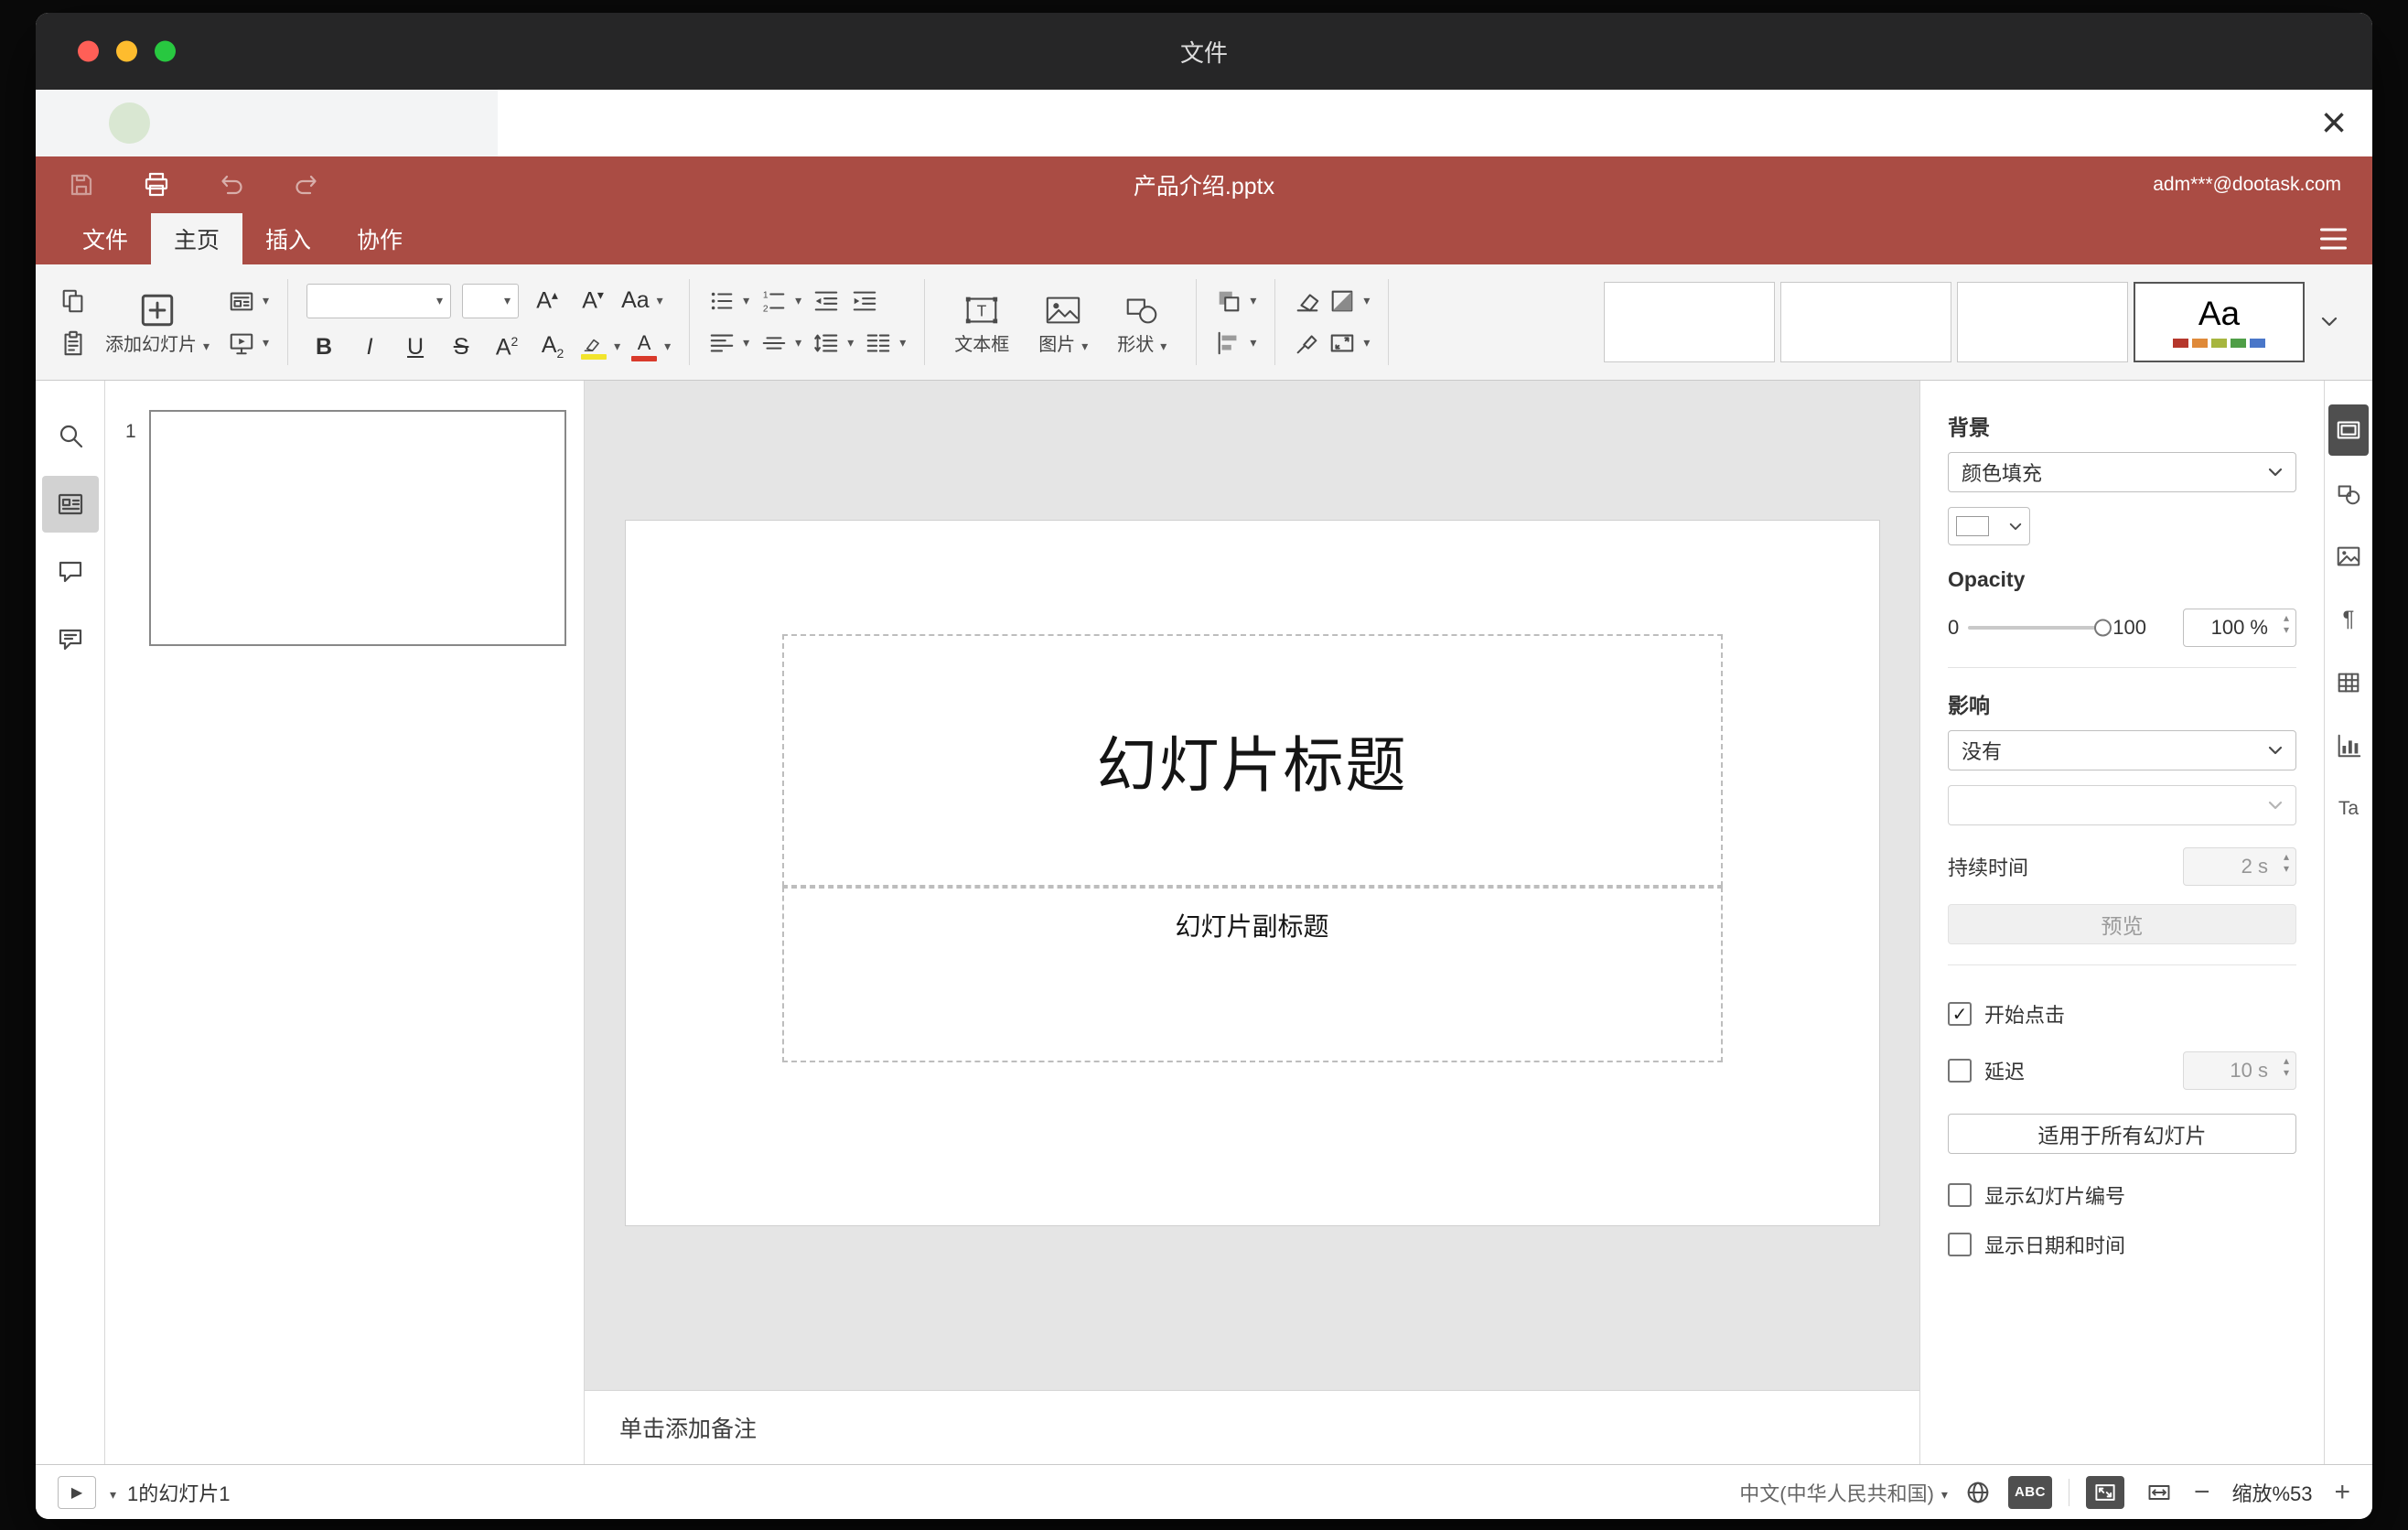 The image size is (2408, 1530). Describe the element at coordinates (2219, 322) in the screenshot. I see `theme-tile-selected: Aa` at that location.